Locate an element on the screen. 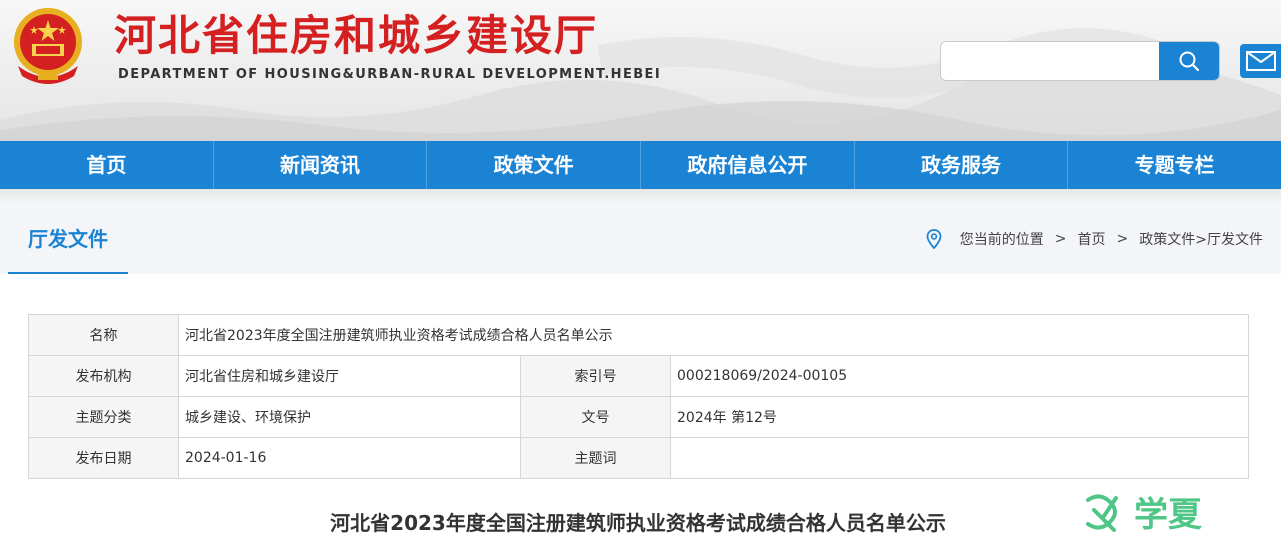  index-value: 000218069/2024-00105 is located at coordinates (959, 376).